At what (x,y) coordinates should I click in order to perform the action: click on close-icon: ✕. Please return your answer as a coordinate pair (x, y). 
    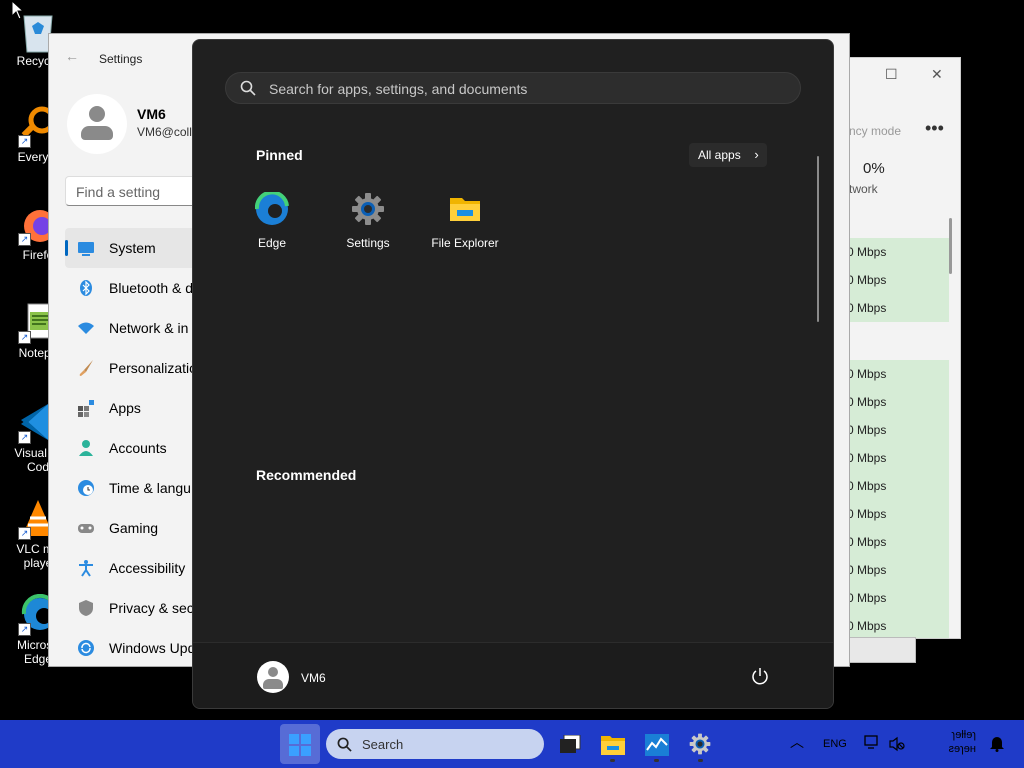
    Looking at the image, I should click on (937, 74).